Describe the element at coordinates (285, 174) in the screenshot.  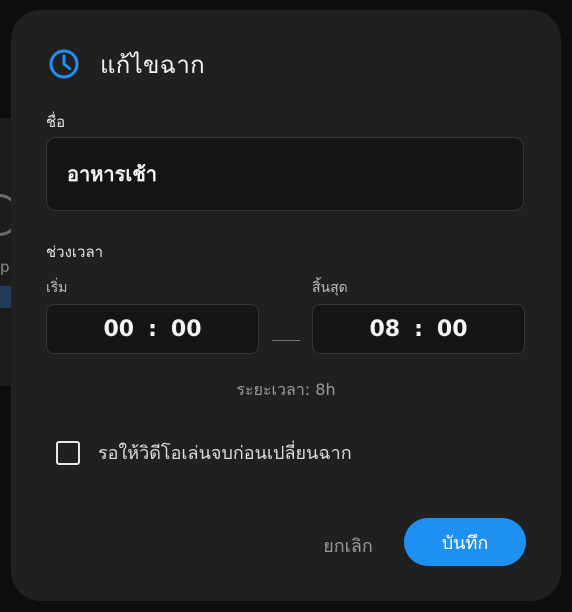
I see `name-input: อาหารเช้า` at that location.